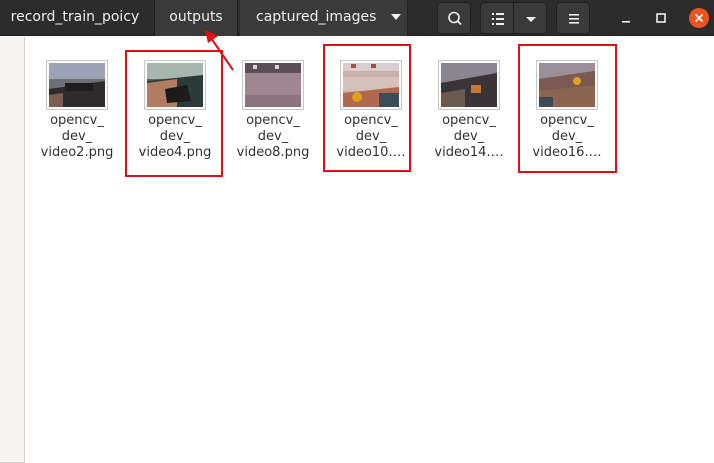 The width and height of the screenshot is (714, 463). Describe the element at coordinates (316, 17) in the screenshot. I see `breadcrumb-captured-images-label: captured_images` at that location.